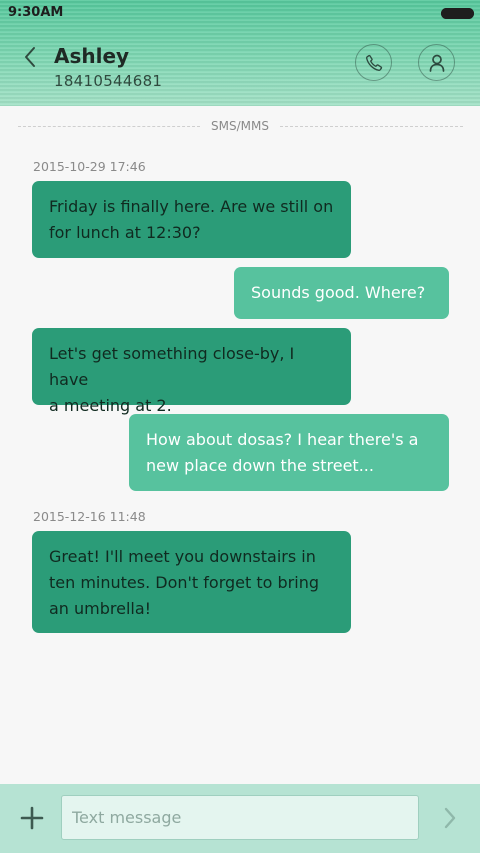 This screenshot has height=853, width=480. I want to click on person-icon, so click(436, 63).